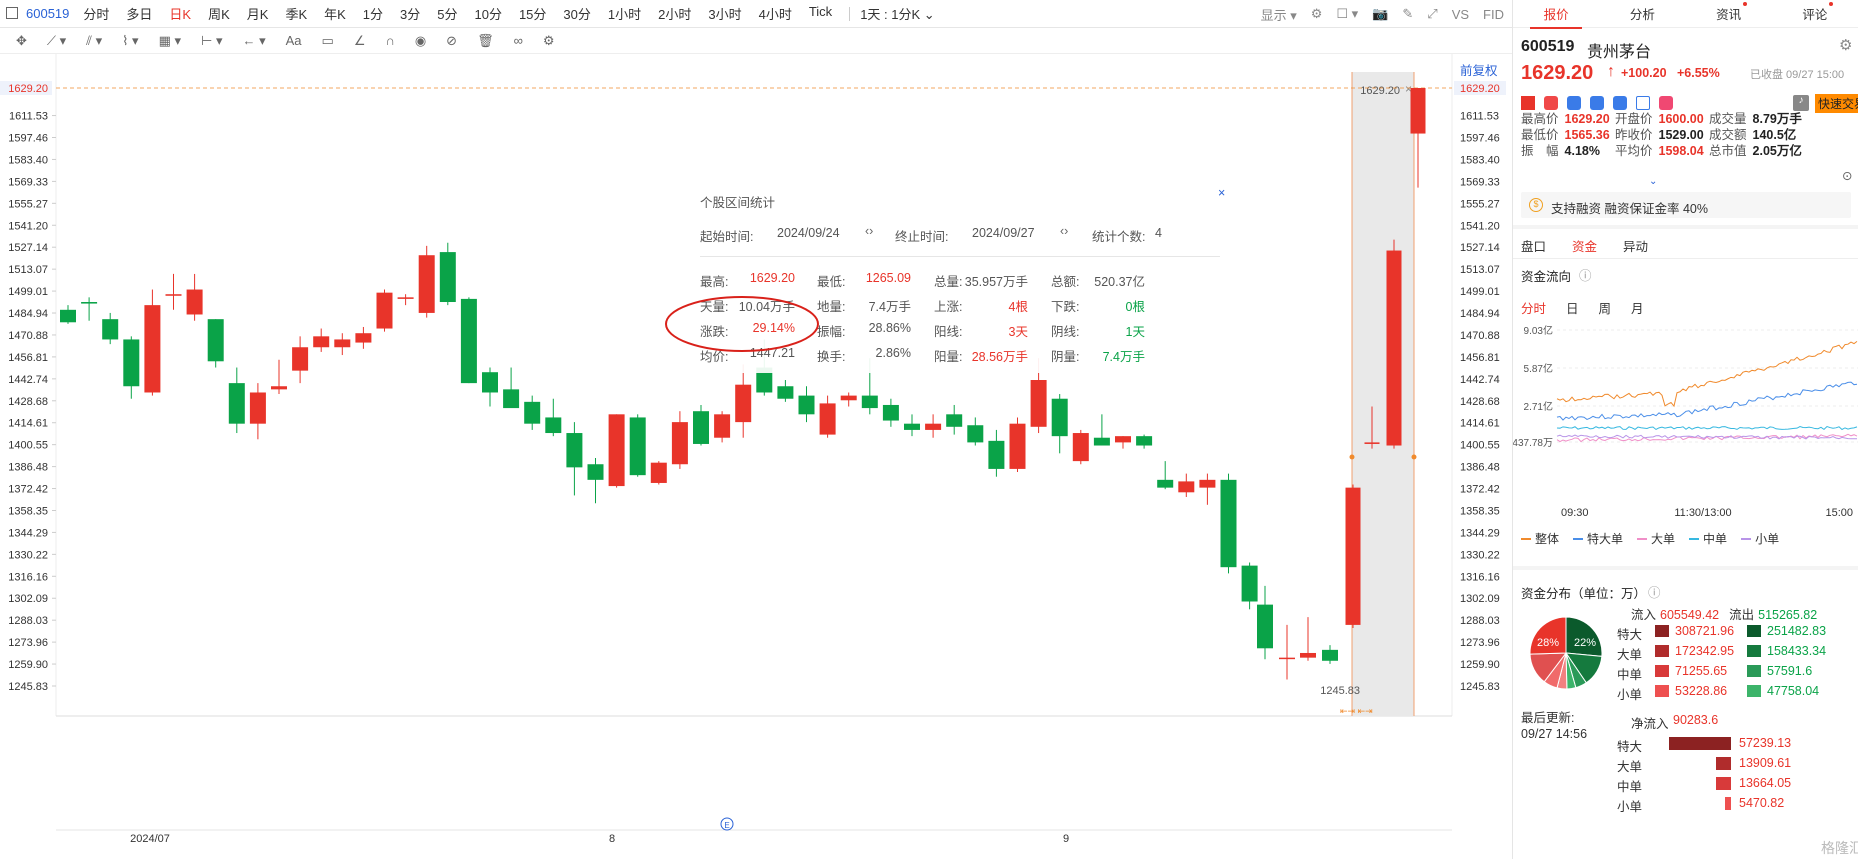 This screenshot has height=859, width=1858. Describe the element at coordinates (1635, 245) in the screenshot. I see `sub-tab-2: 异动` at that location.